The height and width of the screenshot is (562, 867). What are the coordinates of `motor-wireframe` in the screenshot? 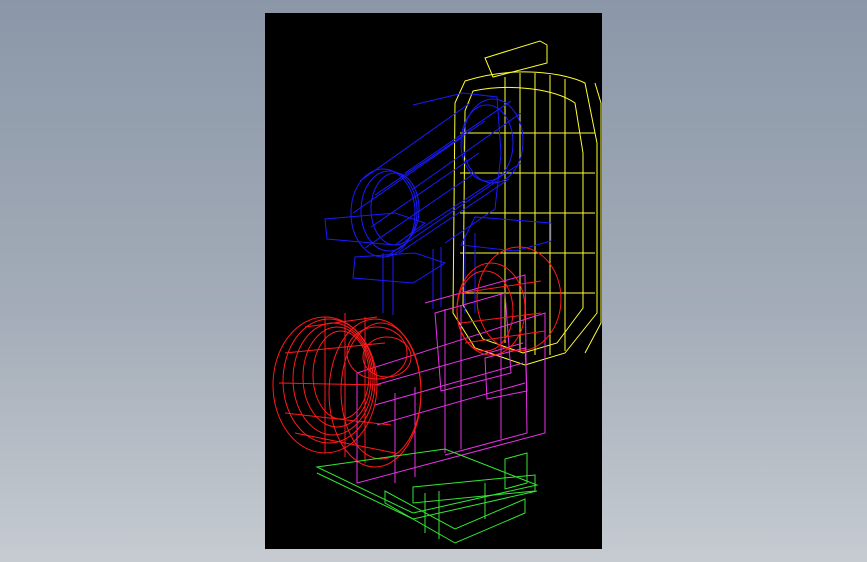 It's located at (438, 203).